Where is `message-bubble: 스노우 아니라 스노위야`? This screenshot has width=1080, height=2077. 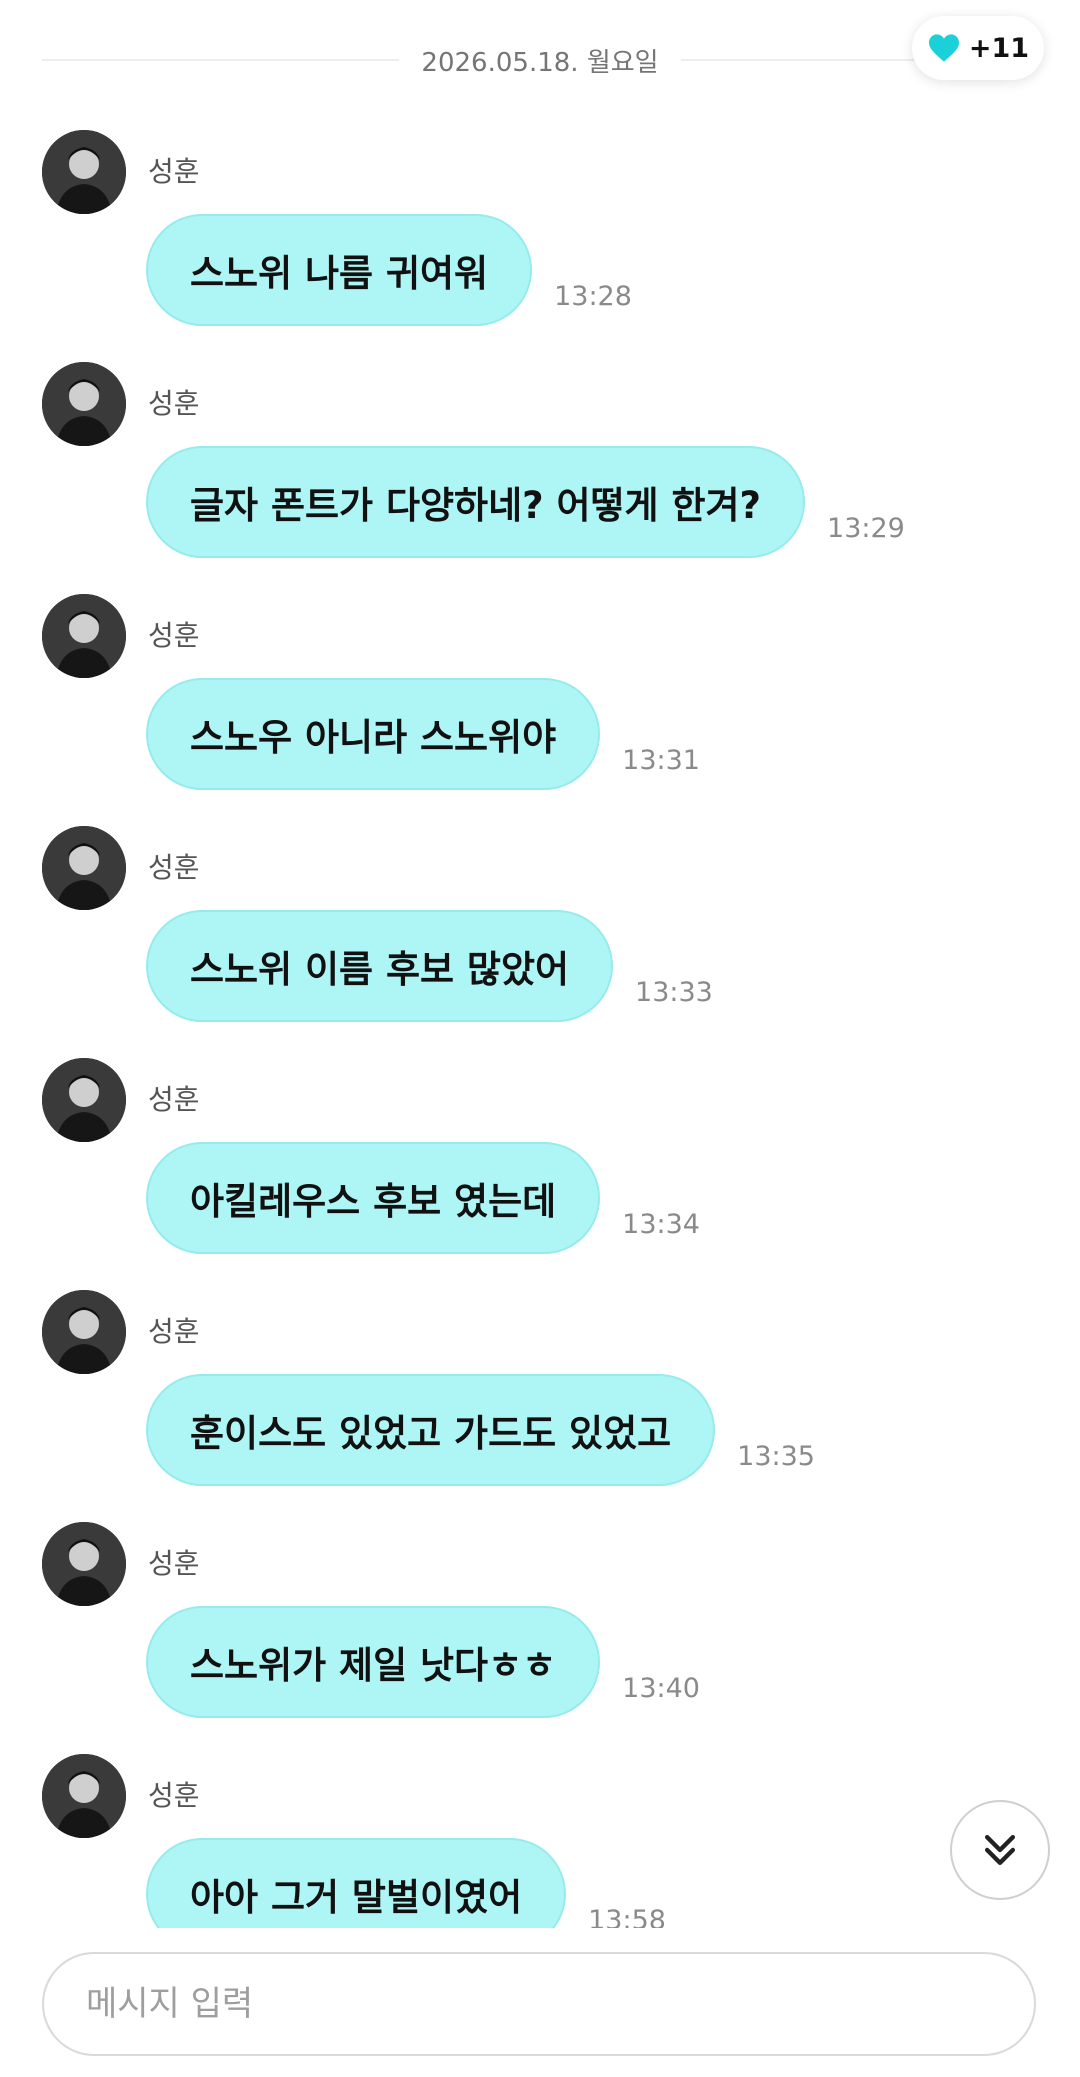
message-bubble: 스노우 아니라 스노위야 is located at coordinates (373, 734).